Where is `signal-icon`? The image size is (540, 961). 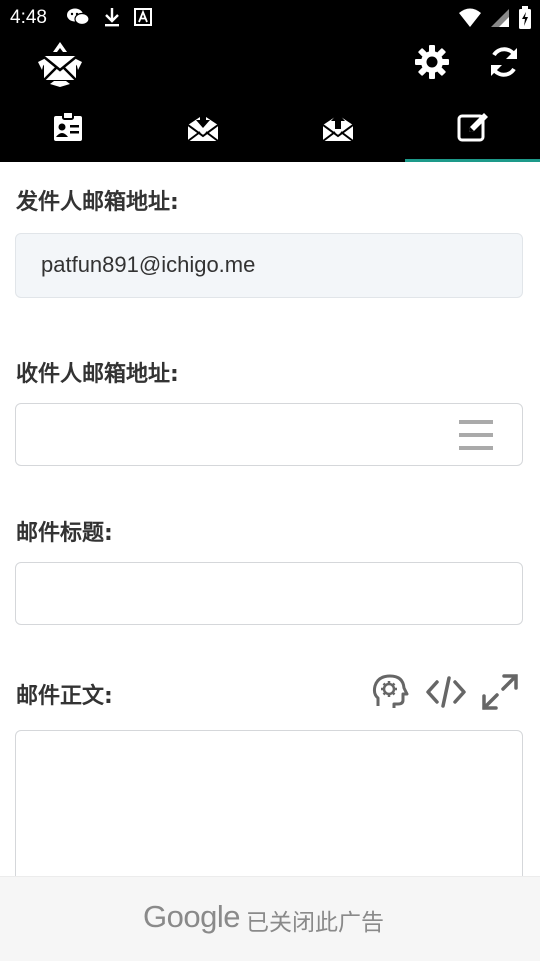 signal-icon is located at coordinates (500, 20).